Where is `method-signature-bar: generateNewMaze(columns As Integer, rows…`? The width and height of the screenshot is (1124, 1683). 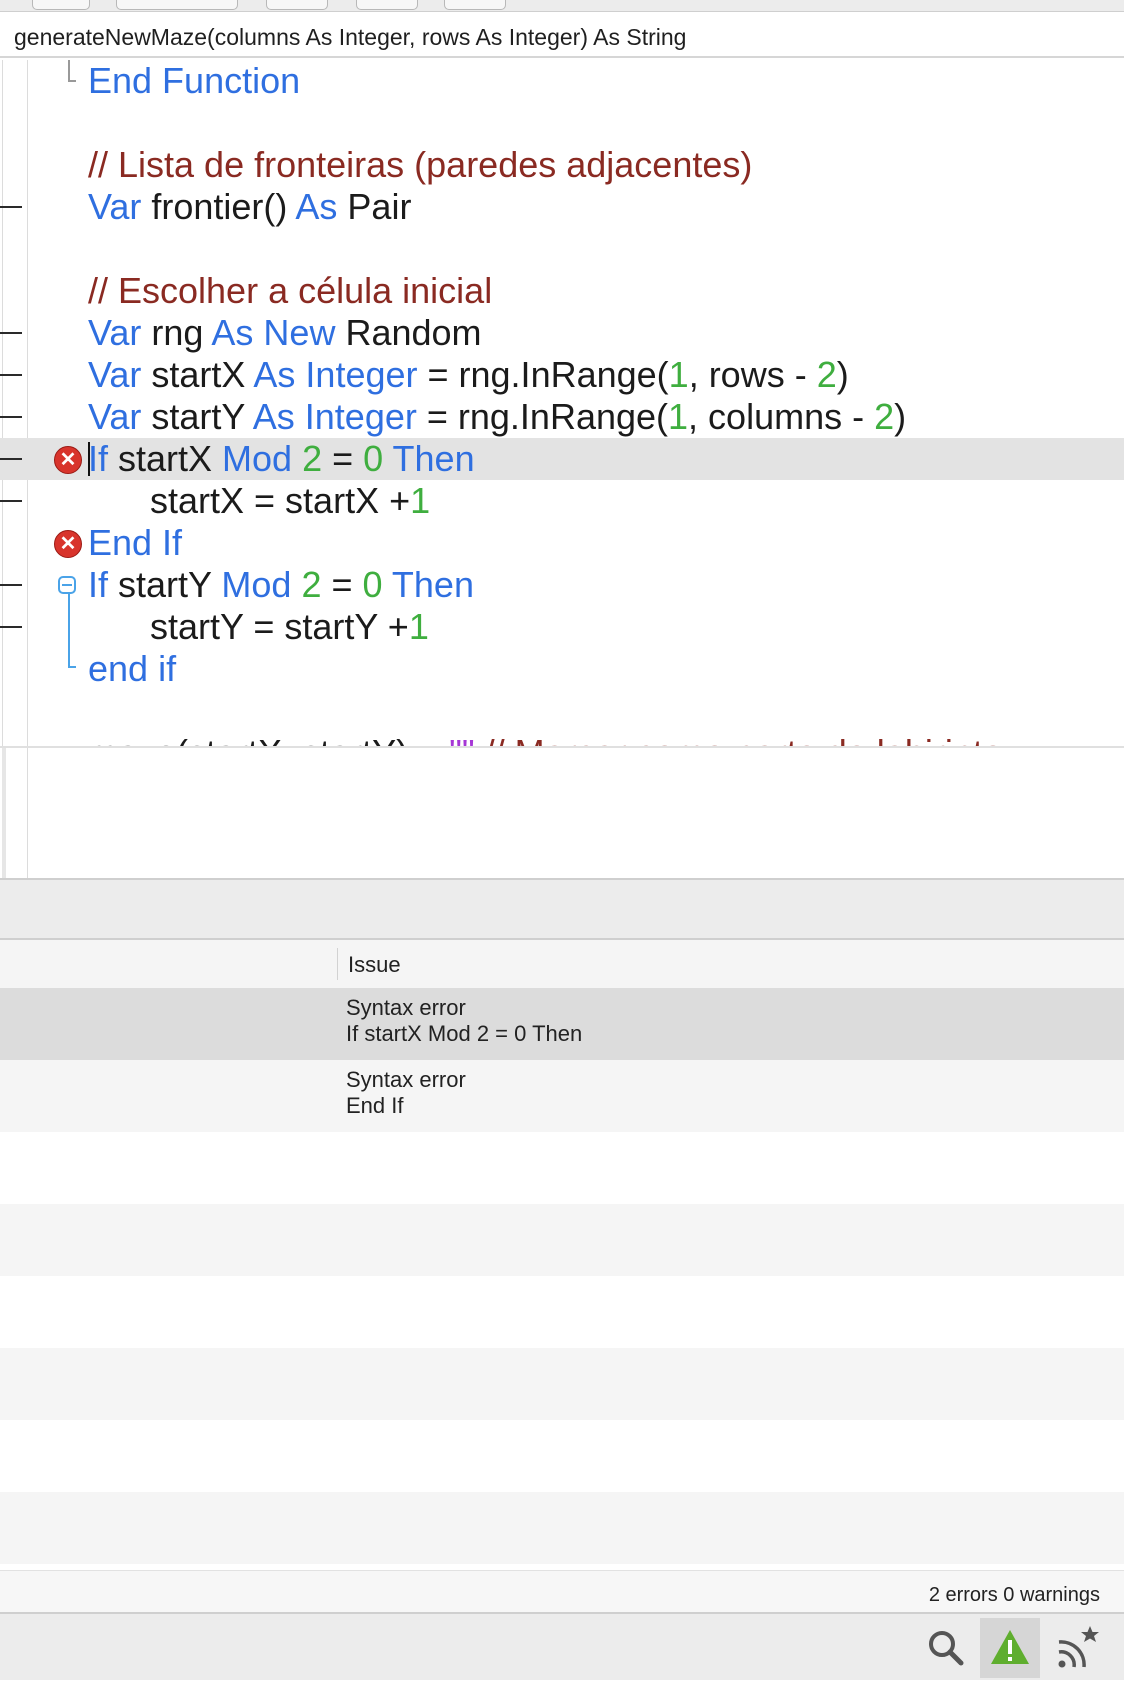 method-signature-bar: generateNewMaze(columns As Integer, rows… is located at coordinates (562, 35).